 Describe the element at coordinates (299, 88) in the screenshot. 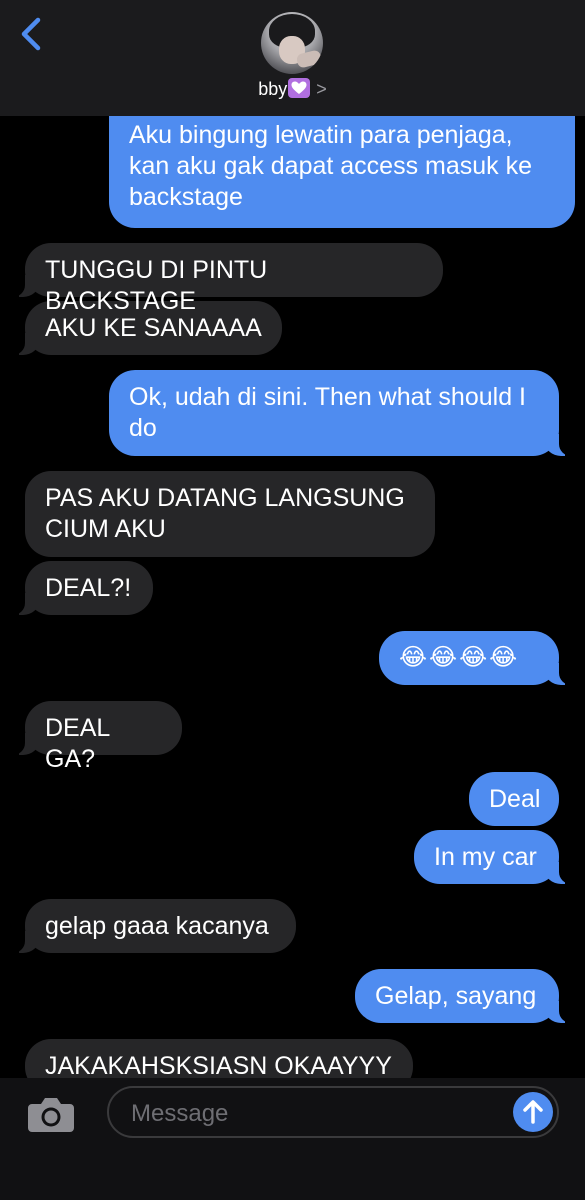

I see `white-heart-icon` at that location.